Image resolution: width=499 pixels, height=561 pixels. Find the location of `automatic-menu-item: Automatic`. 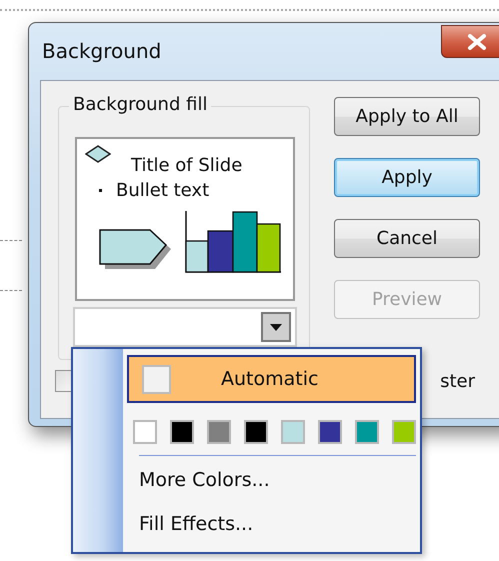

automatic-menu-item: Automatic is located at coordinates (271, 379).